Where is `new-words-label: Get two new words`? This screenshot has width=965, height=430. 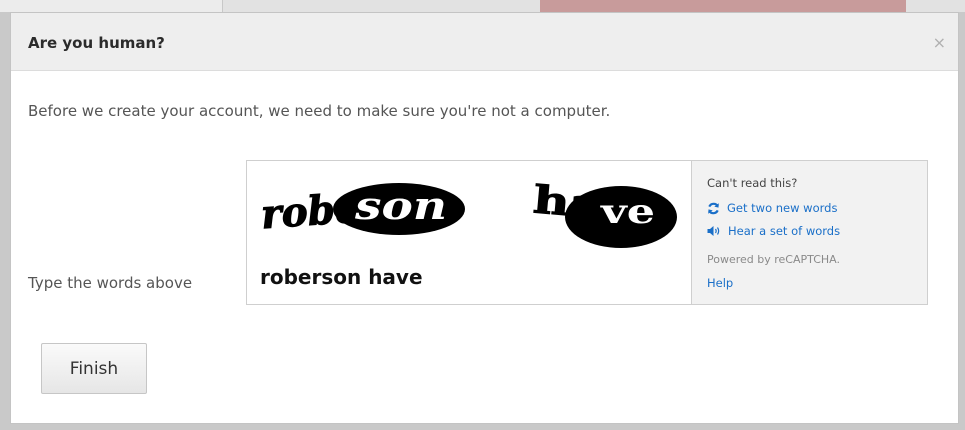
new-words-label: Get two new words is located at coordinates (782, 208).